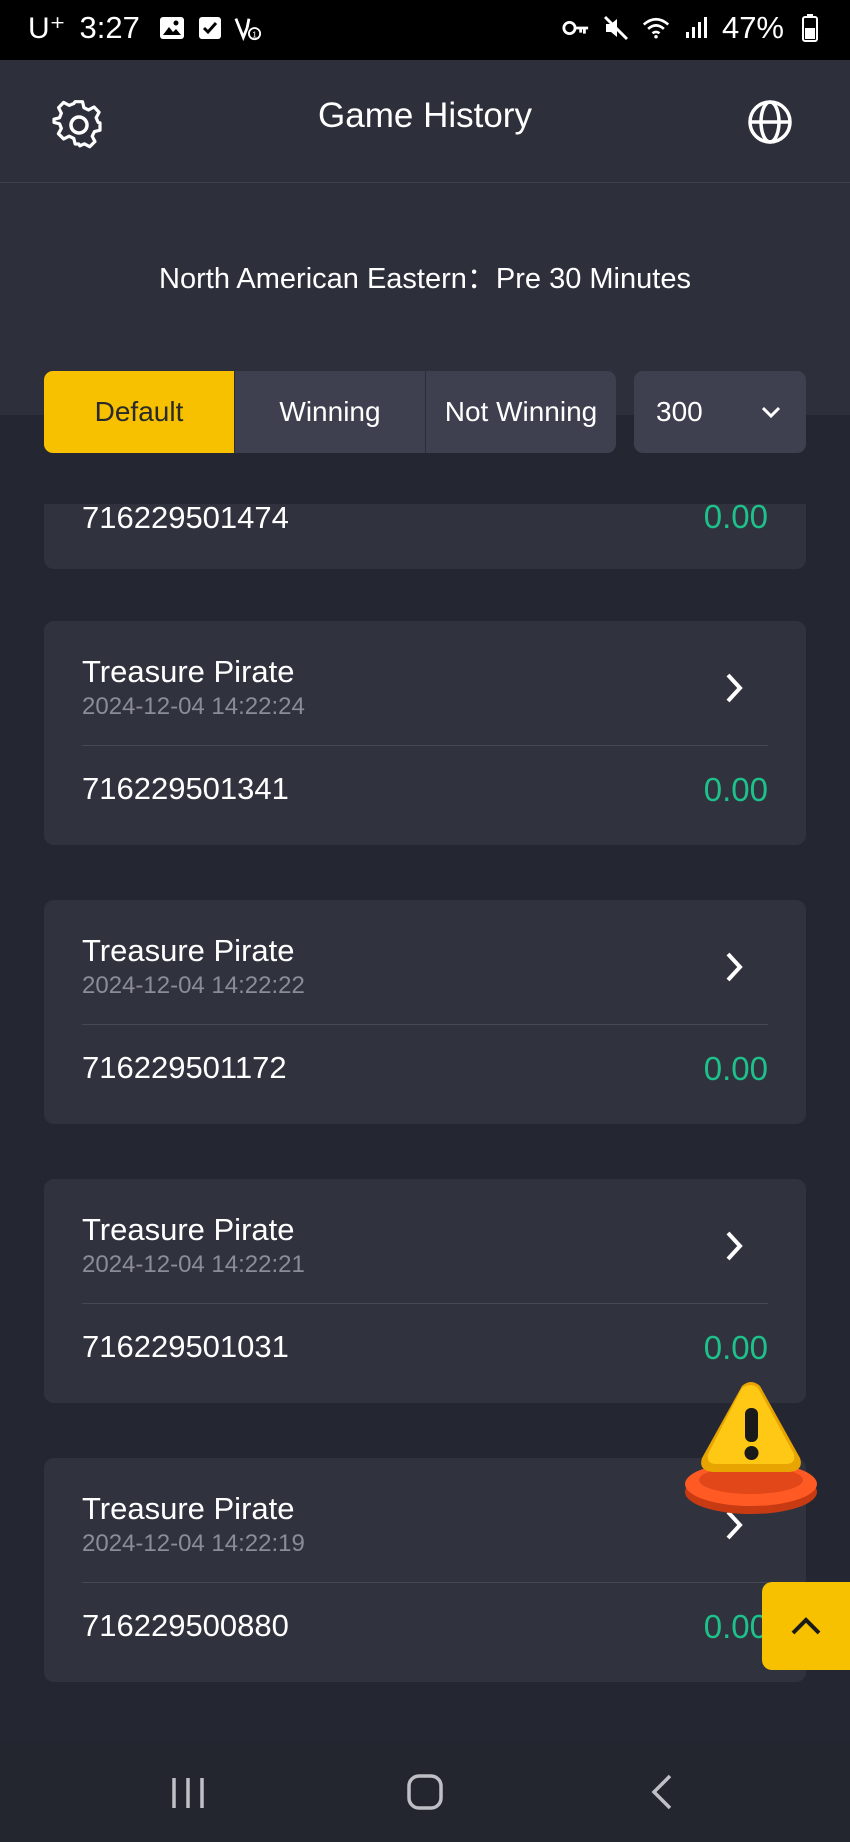 This screenshot has width=850, height=1842. I want to click on record-date: 2024-12-04 14:22:19, so click(193, 1543).